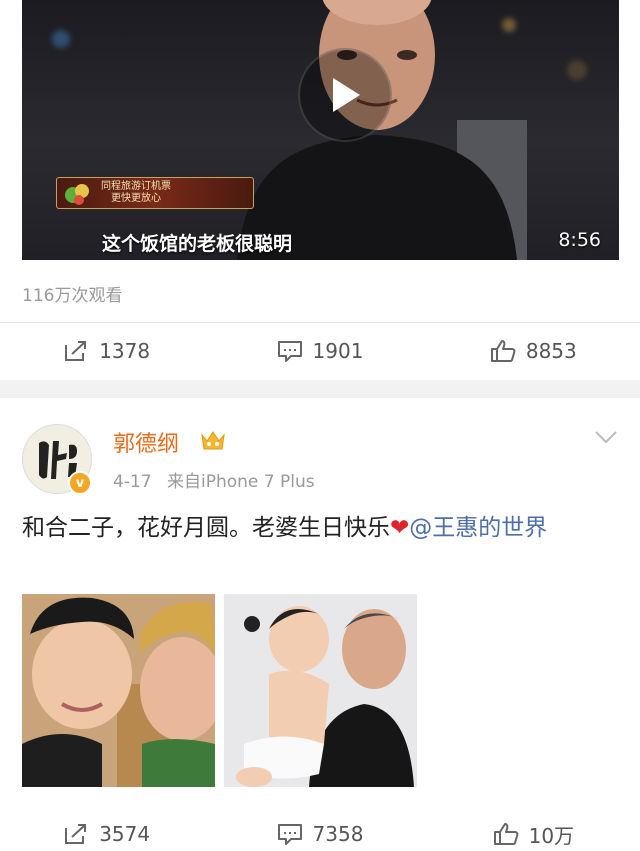 The image size is (640, 851). What do you see at coordinates (551, 351) in the screenshot?
I see `like-count: 8853` at bounding box center [551, 351].